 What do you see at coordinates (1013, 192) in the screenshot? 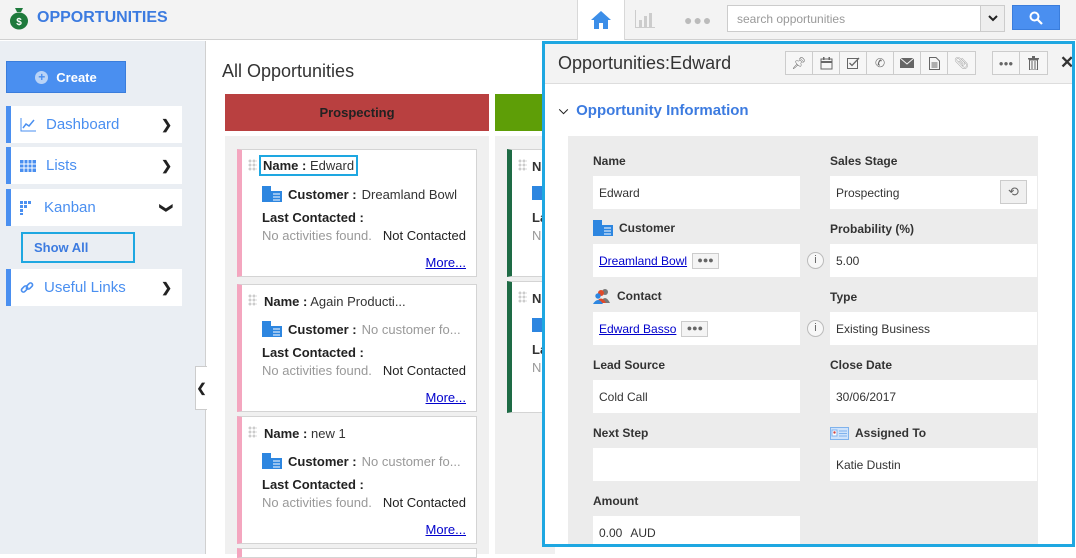
I see `stage-history-button: ⟲` at bounding box center [1013, 192].